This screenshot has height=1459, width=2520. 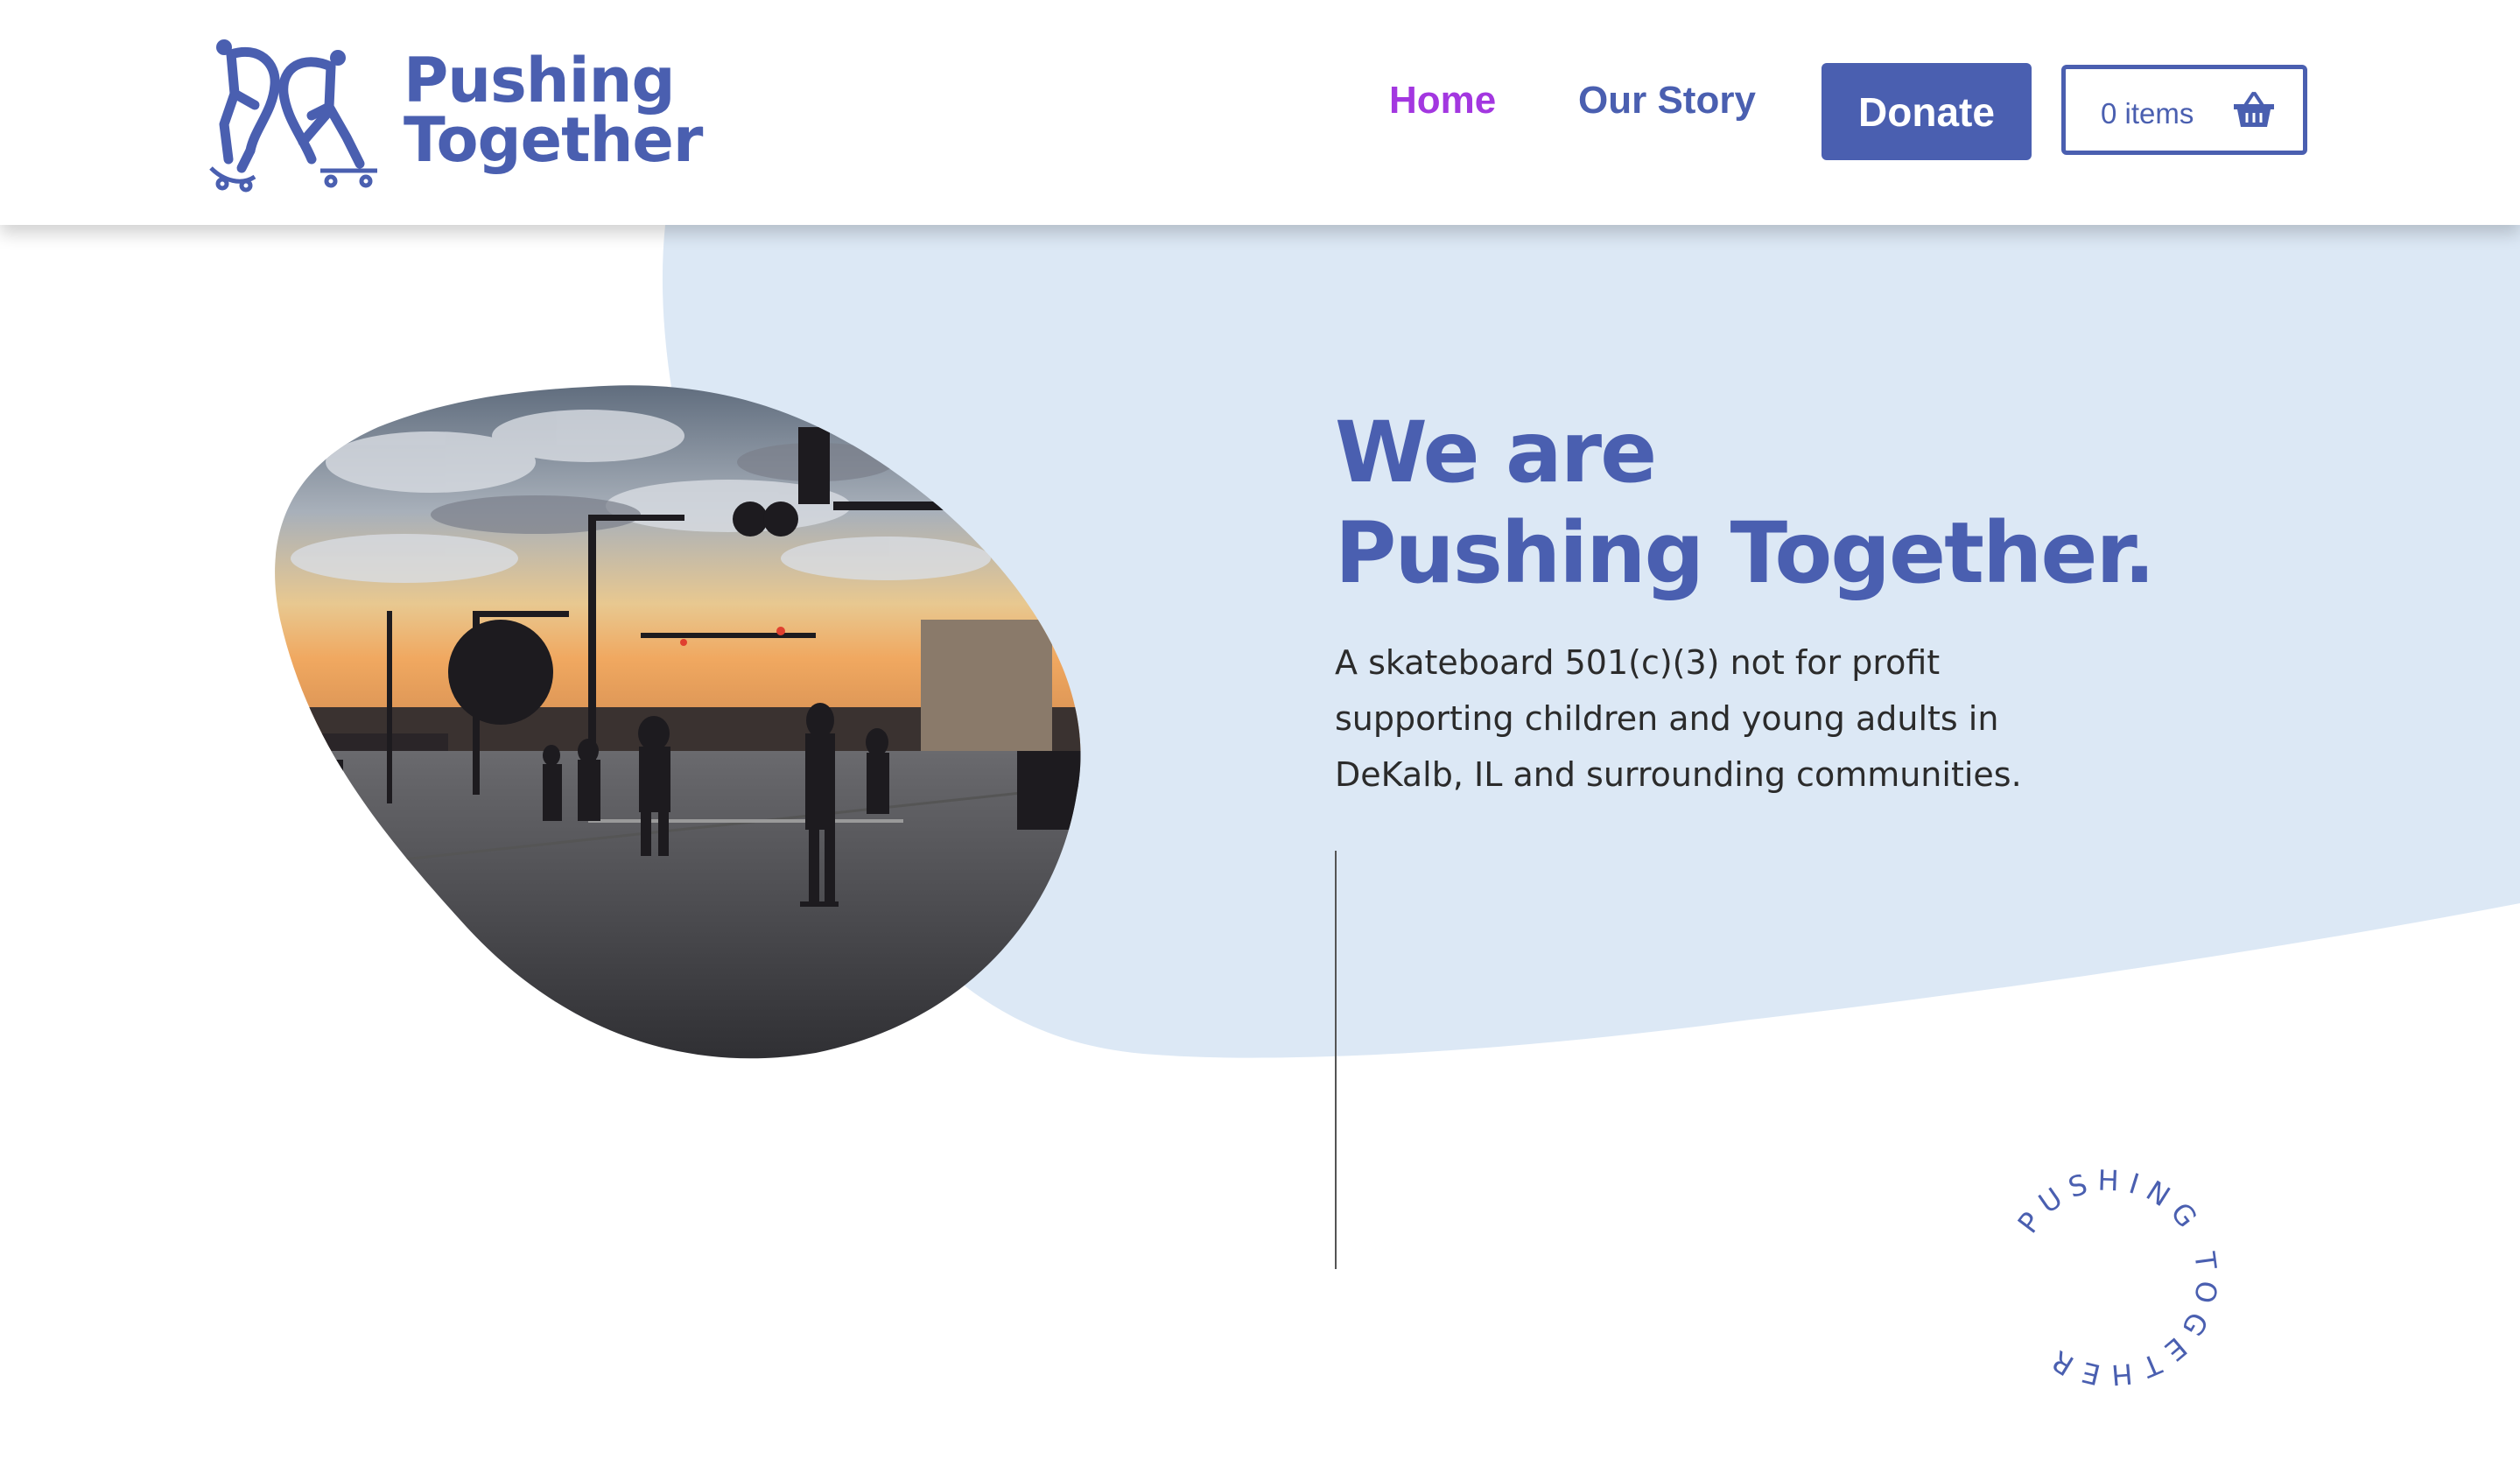 I want to click on logo-wordmark: Pushing Together, so click(x=553, y=110).